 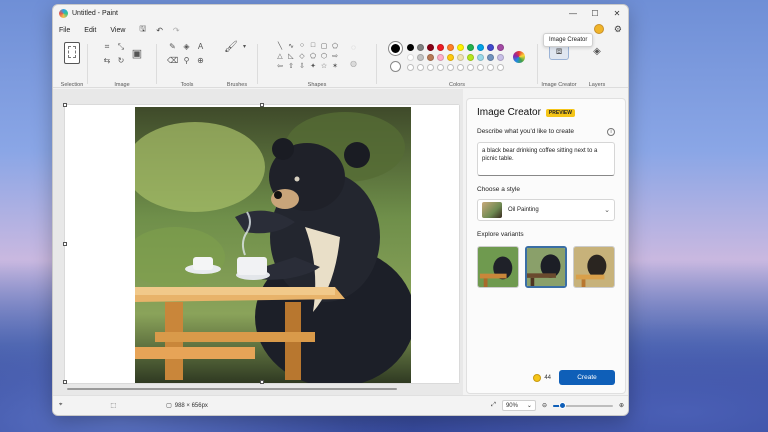 I want to click on down-arrow-shape-icon: ⇩, so click(x=302, y=66).